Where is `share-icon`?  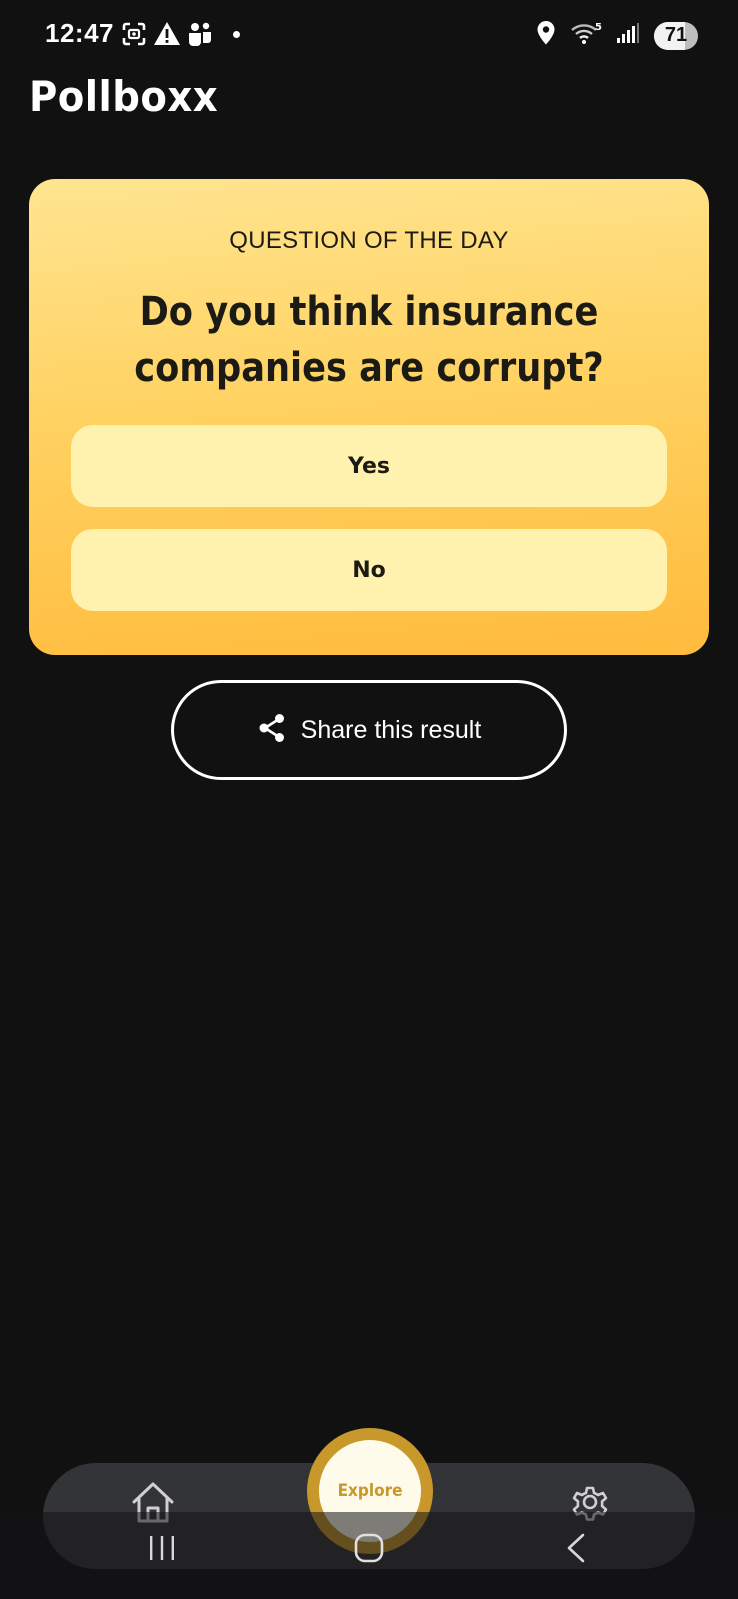 share-icon is located at coordinates (272, 730).